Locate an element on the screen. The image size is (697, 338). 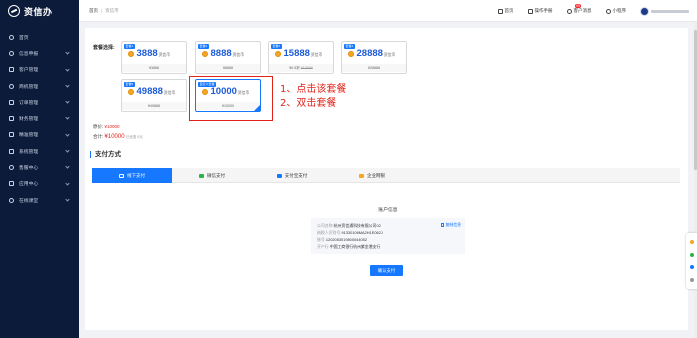
tab-offline-payment: 线下支付 is located at coordinates (132, 175).